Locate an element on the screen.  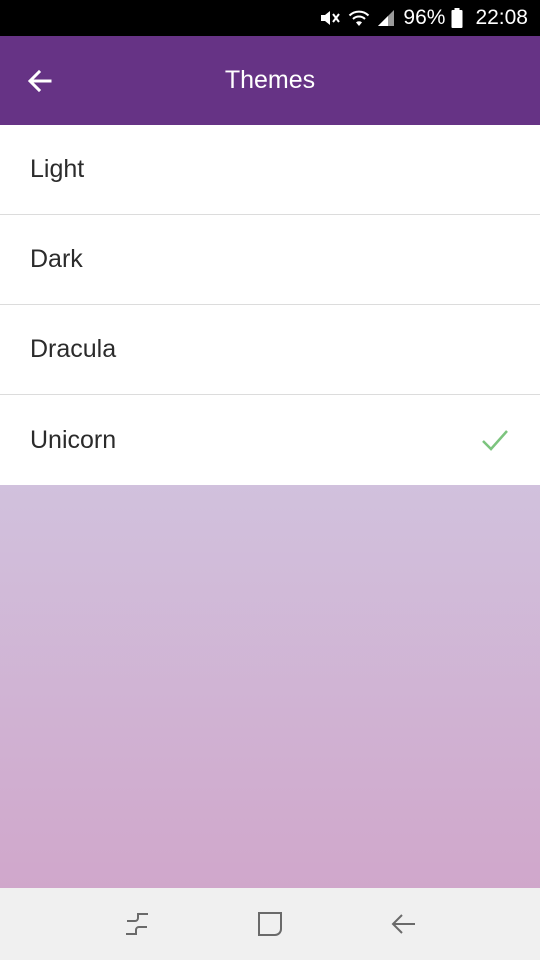
theme-item-unicorn: Unicorn is located at coordinates (270, 440).